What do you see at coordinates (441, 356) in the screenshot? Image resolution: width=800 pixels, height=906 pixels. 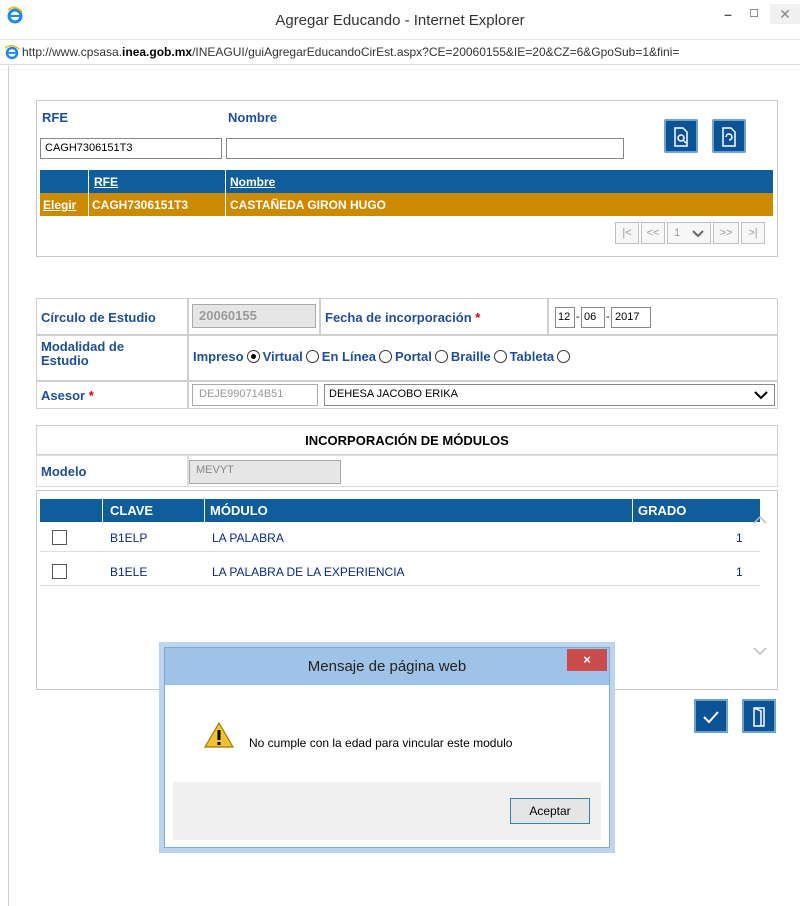 I see `radio-portal` at bounding box center [441, 356].